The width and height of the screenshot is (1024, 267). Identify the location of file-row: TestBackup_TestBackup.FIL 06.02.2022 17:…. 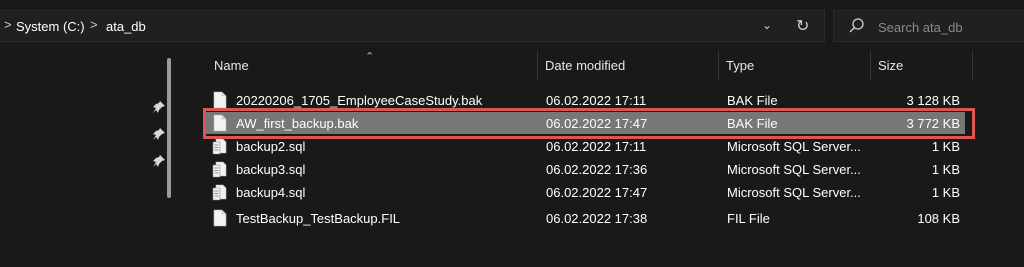
(585, 218).